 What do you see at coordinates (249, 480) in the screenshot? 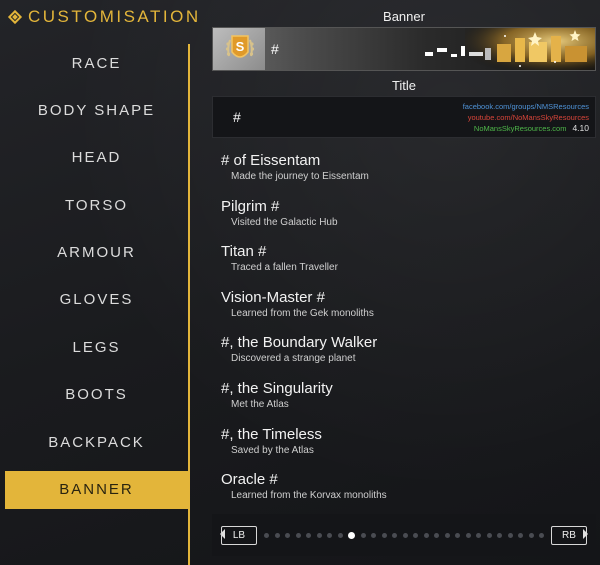
I see `title-option-name: Oracle #` at bounding box center [249, 480].